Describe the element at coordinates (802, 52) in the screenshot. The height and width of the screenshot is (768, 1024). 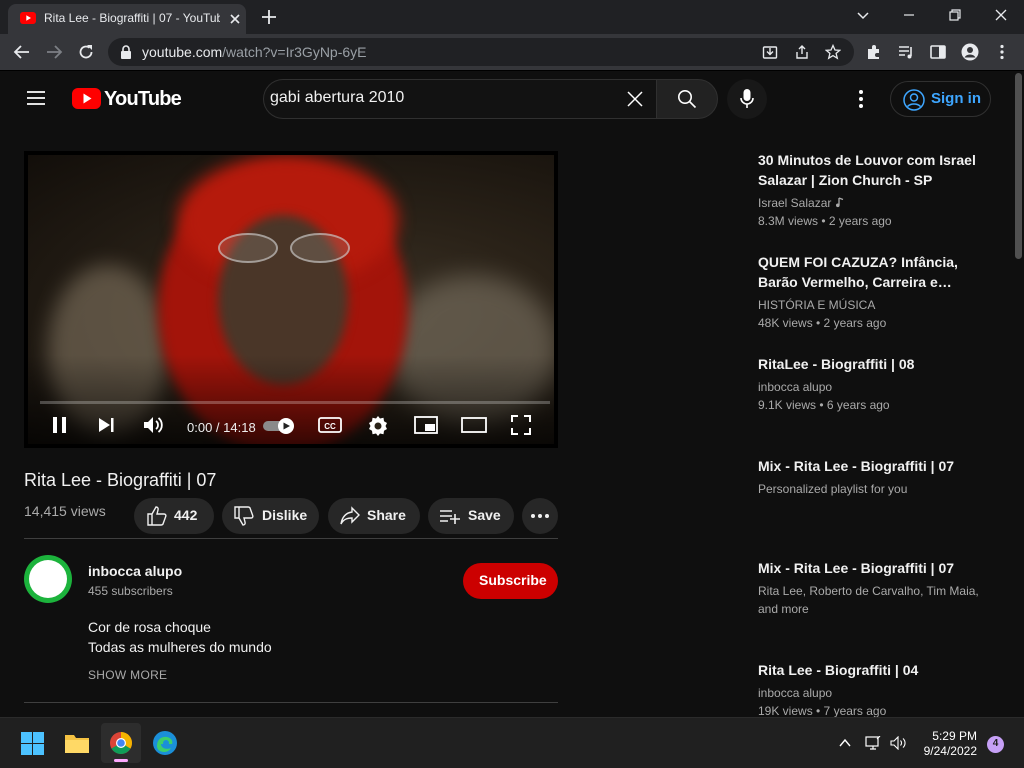
I see `share-page-icon` at that location.